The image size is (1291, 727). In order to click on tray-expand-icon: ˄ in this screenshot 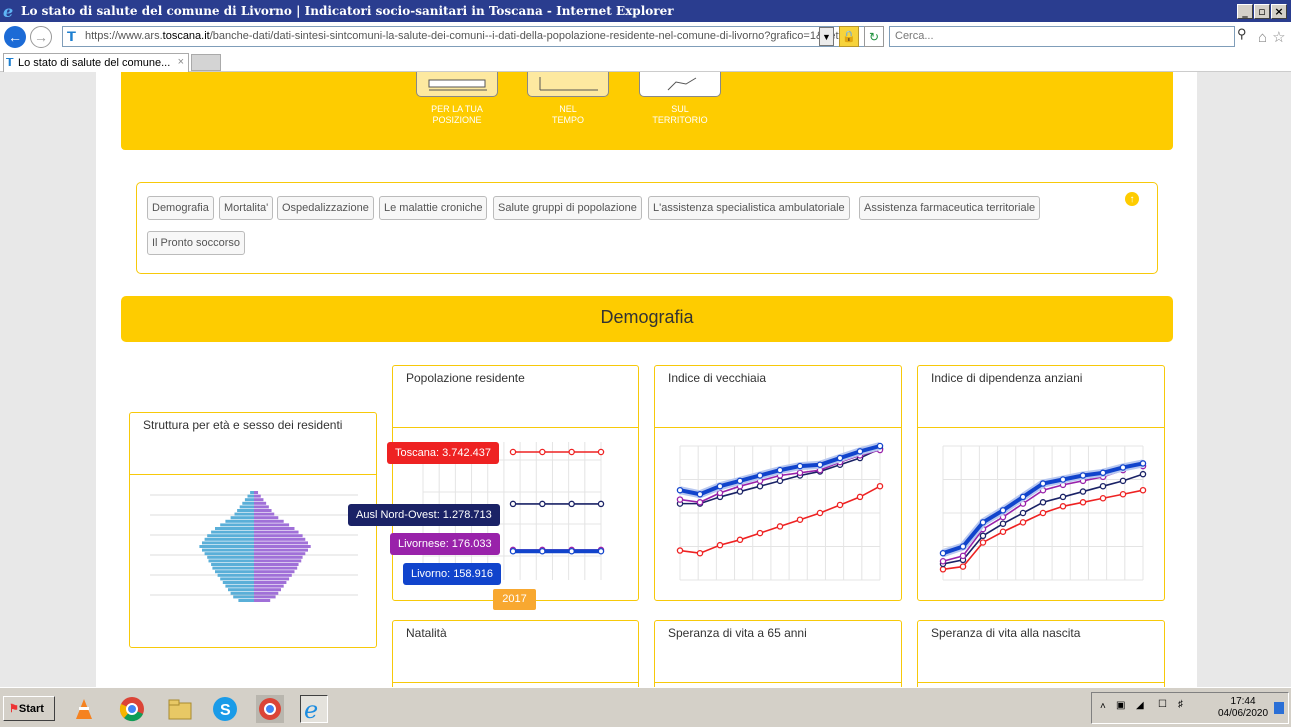, I will do `click(1103, 706)`.